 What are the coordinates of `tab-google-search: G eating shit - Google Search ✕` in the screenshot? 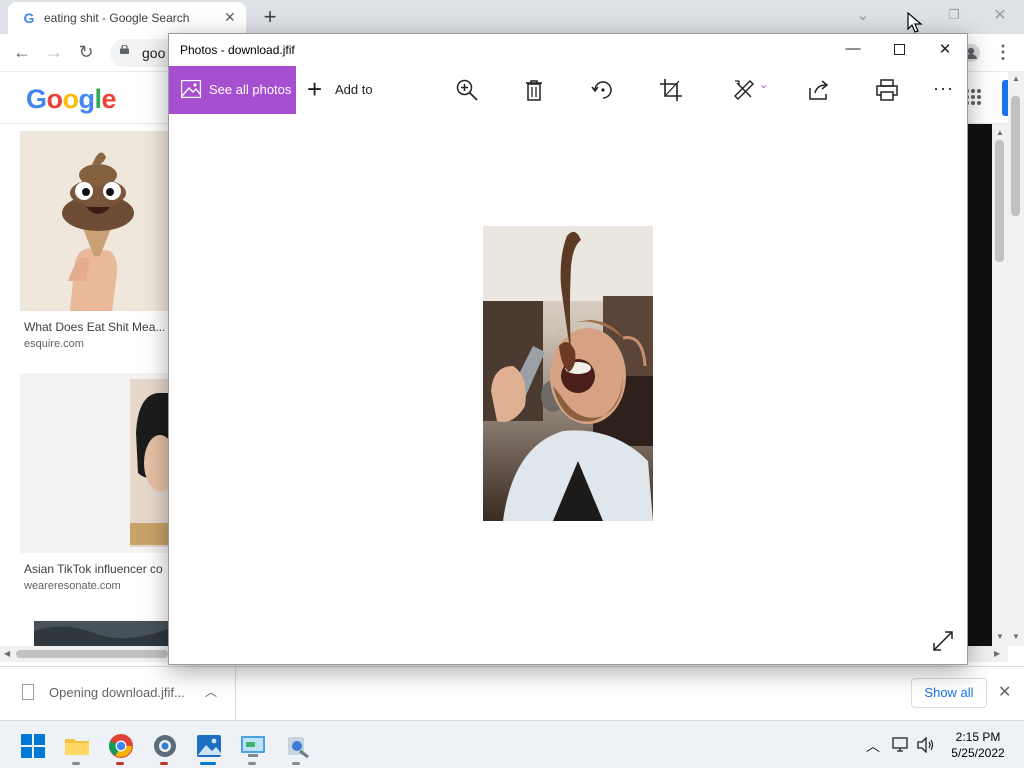 It's located at (127, 18).